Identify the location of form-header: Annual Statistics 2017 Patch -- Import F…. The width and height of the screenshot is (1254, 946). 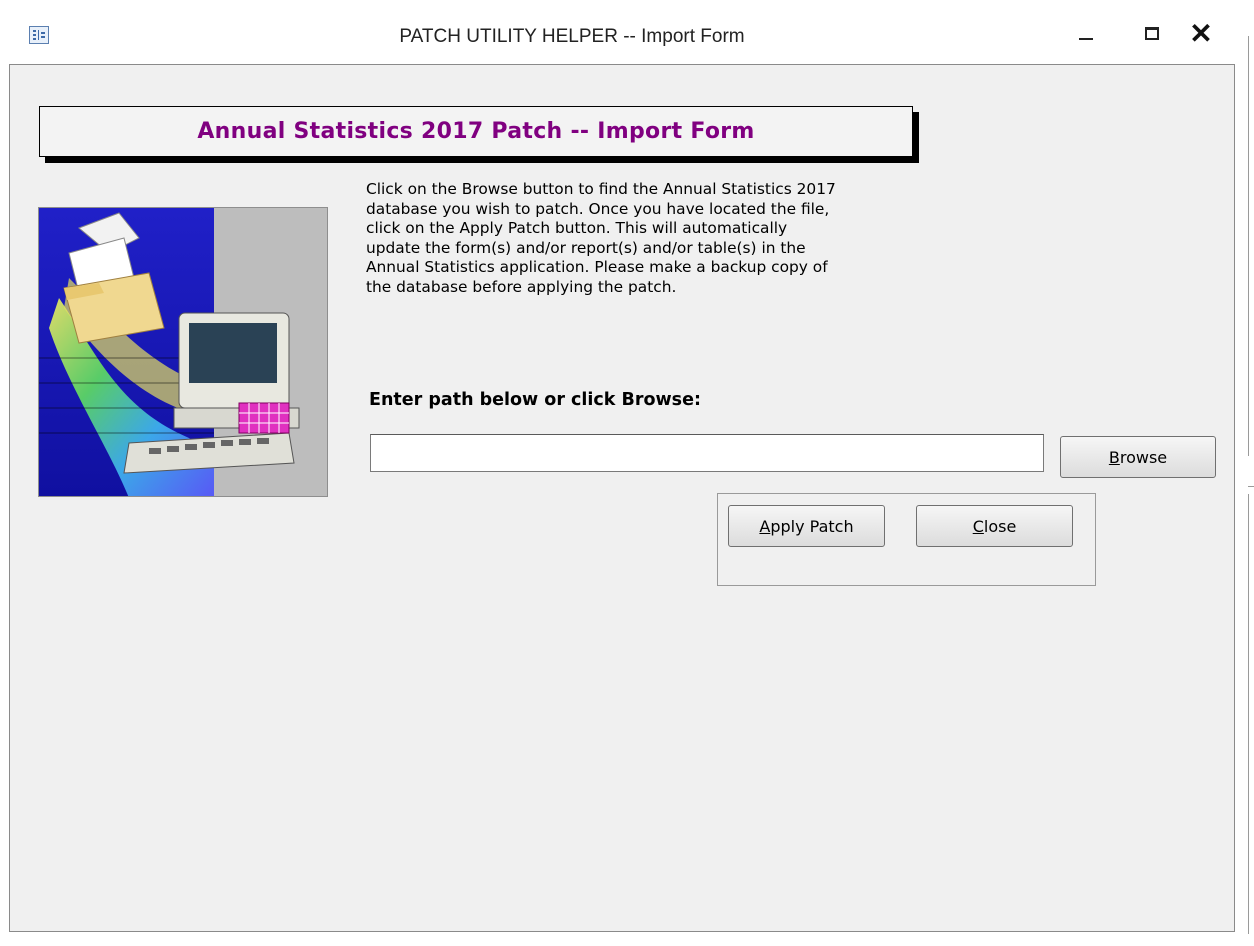
(476, 131).